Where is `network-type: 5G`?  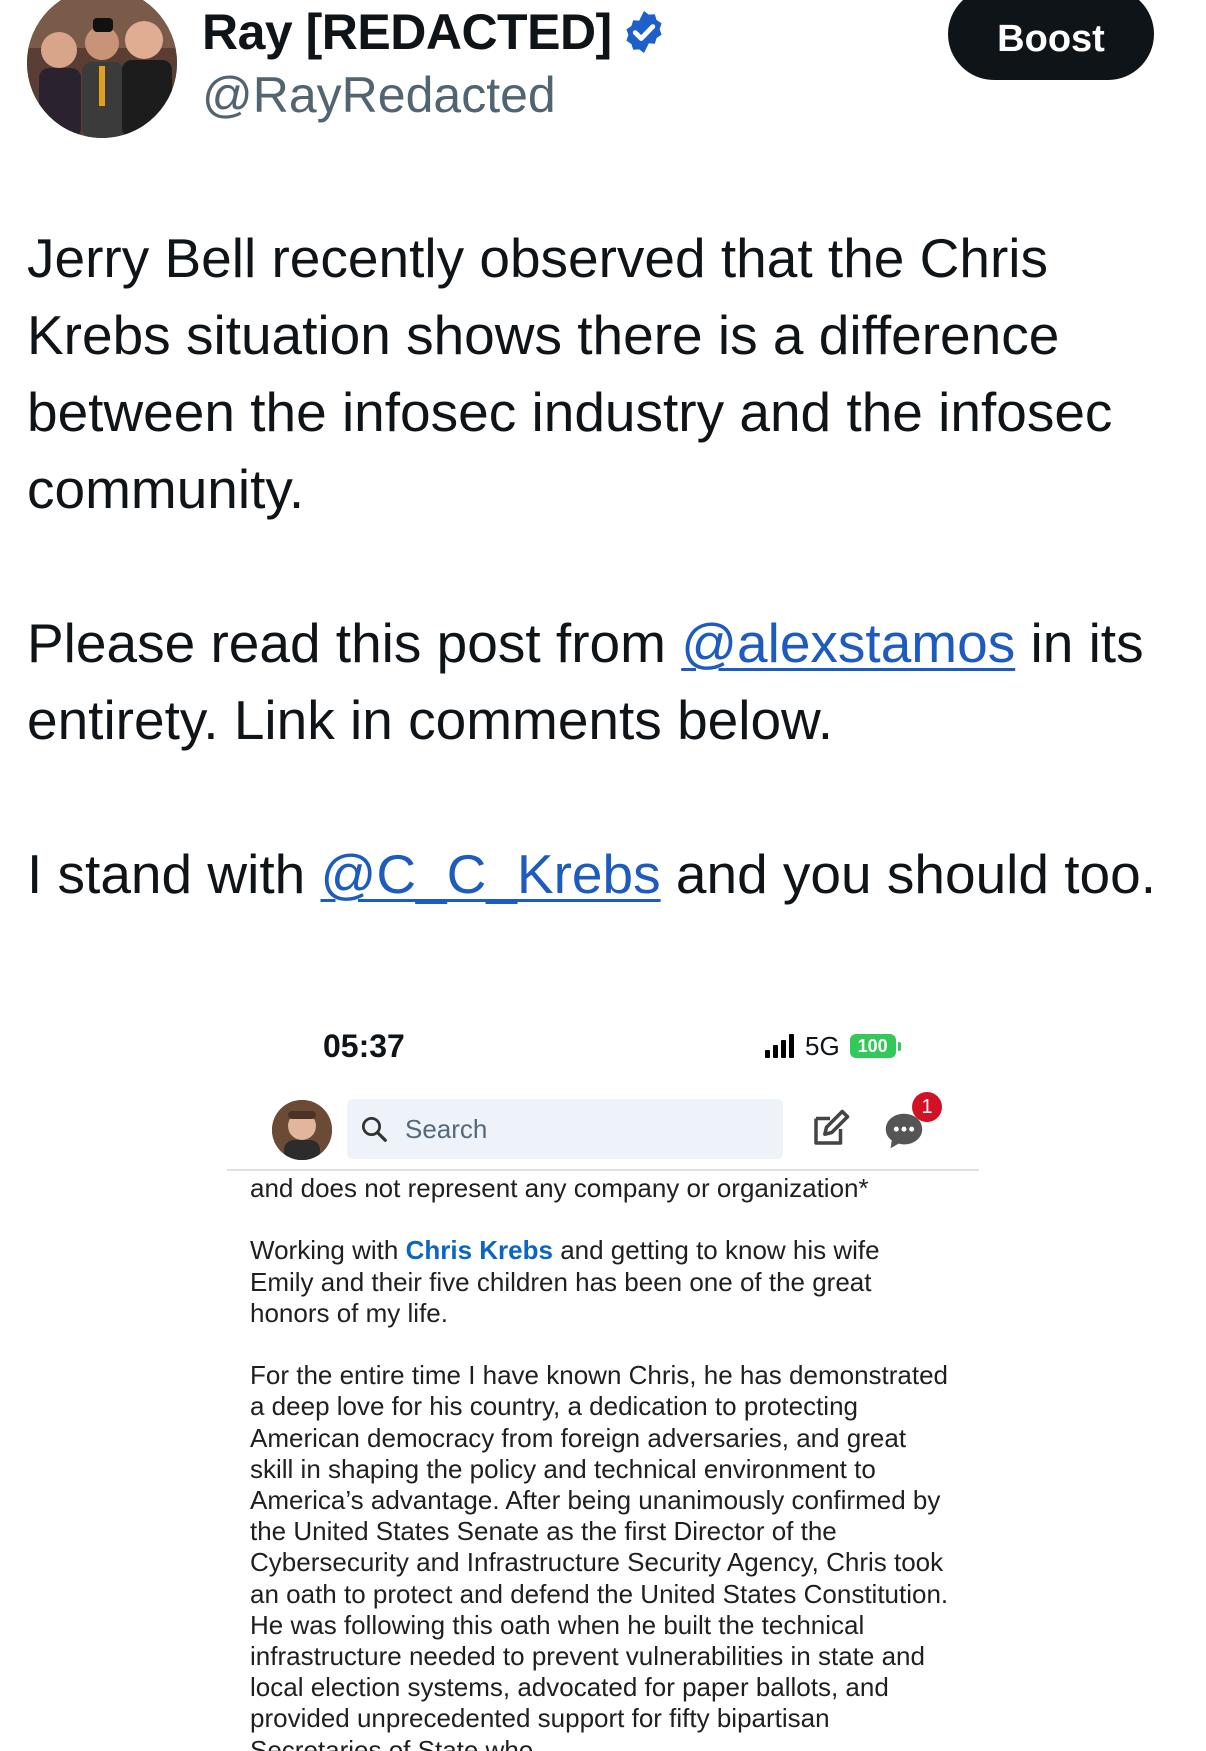
network-type: 5G is located at coordinates (822, 1046).